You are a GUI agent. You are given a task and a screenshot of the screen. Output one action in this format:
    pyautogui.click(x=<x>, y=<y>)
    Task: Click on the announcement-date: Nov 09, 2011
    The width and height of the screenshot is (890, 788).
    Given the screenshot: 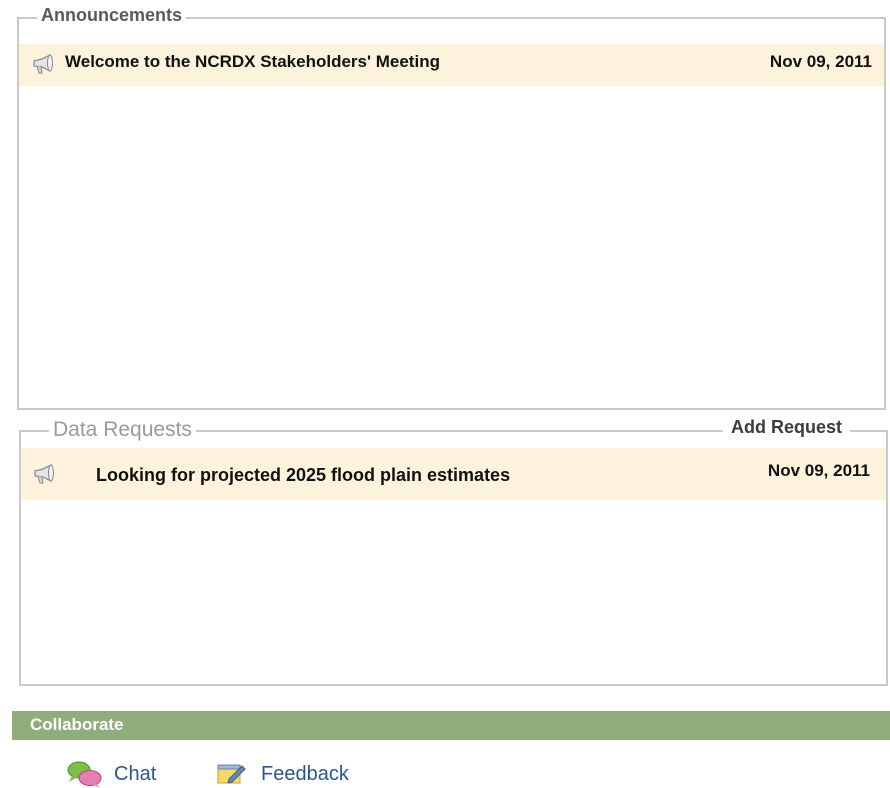 What is the action you would take?
    pyautogui.click(x=820, y=61)
    